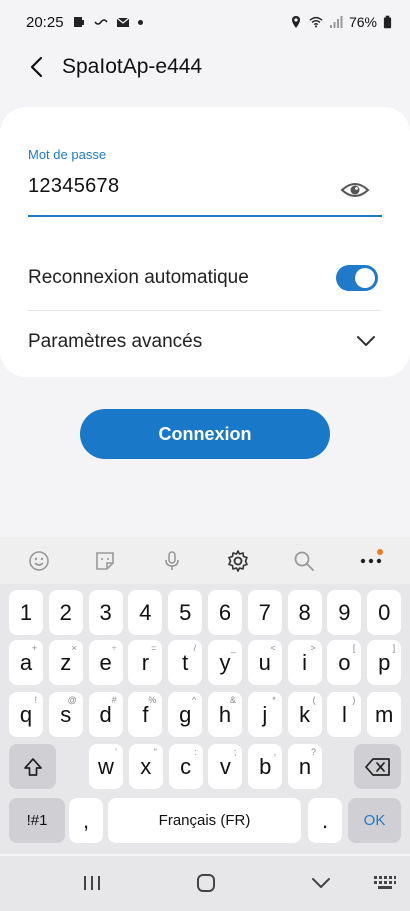 This screenshot has width=410, height=911. I want to click on key-label: l, so click(344, 714).